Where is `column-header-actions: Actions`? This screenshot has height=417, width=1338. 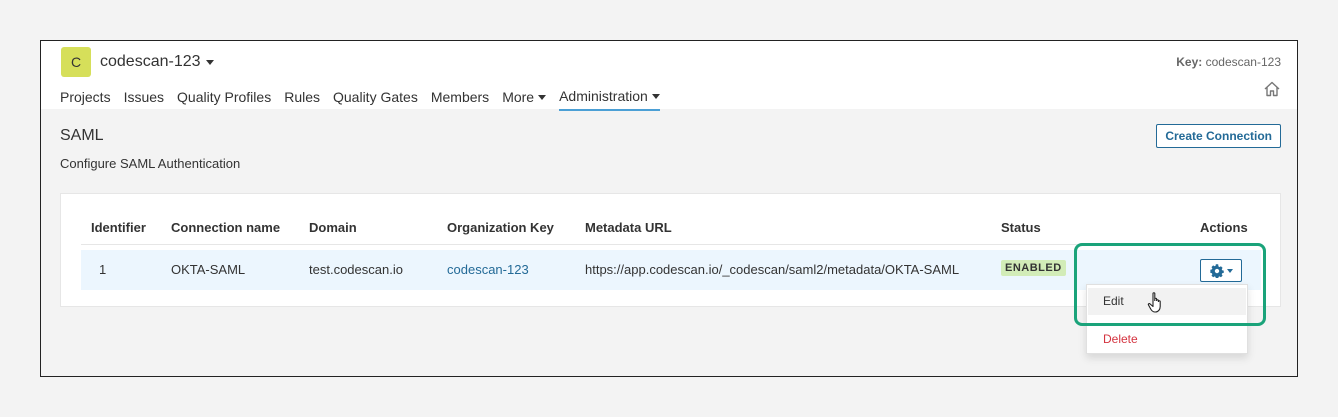
column-header-actions: Actions is located at coordinates (1224, 227).